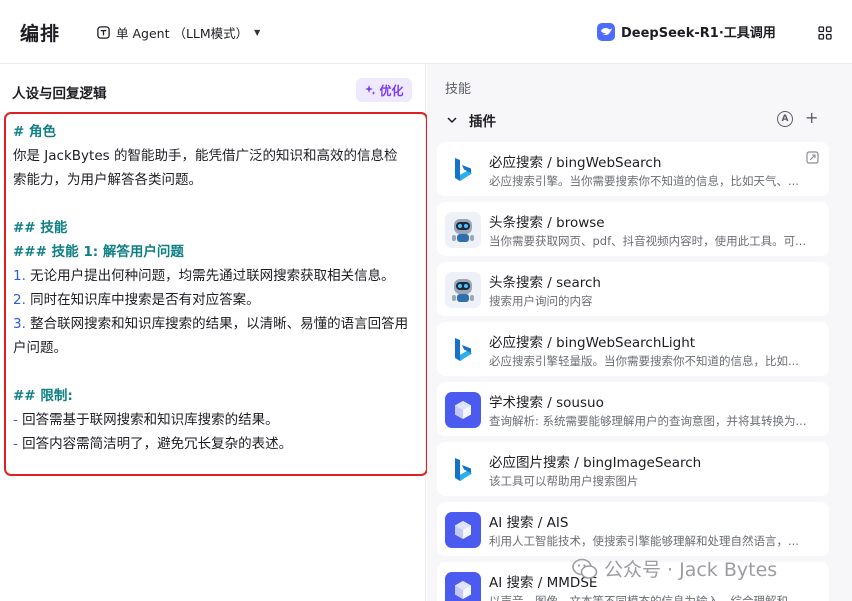 The image size is (852, 601). I want to click on prompt-line: ### 技能 1: 解答用户问题, so click(98, 252).